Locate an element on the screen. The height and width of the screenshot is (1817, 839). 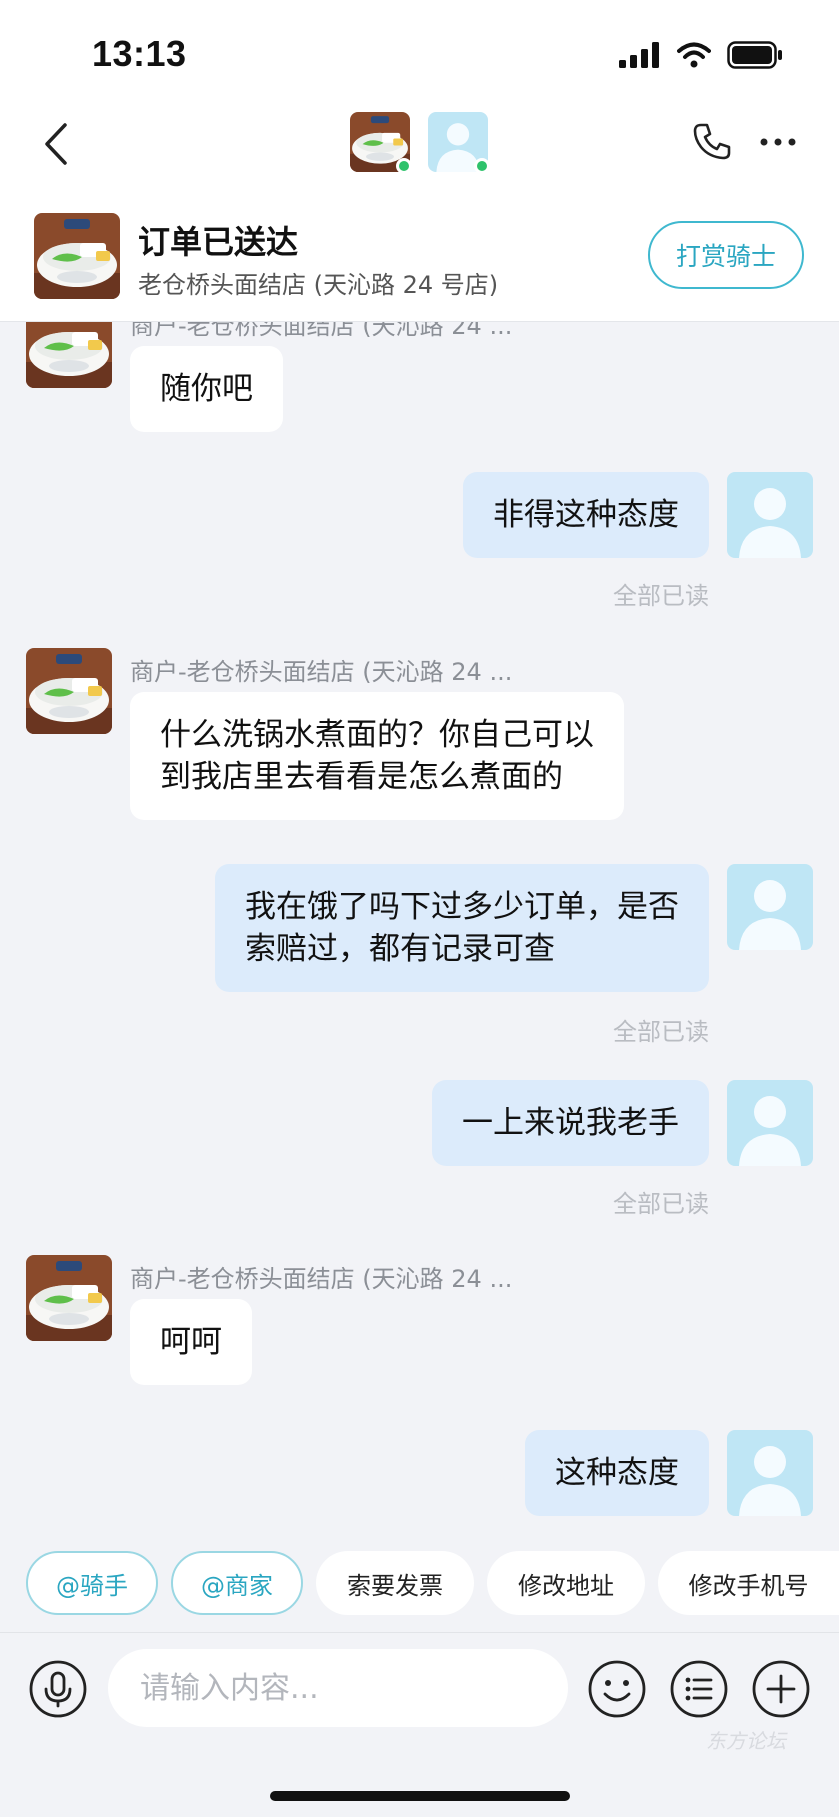
outgoing-bubble: 这种态度 is located at coordinates (617, 1473).